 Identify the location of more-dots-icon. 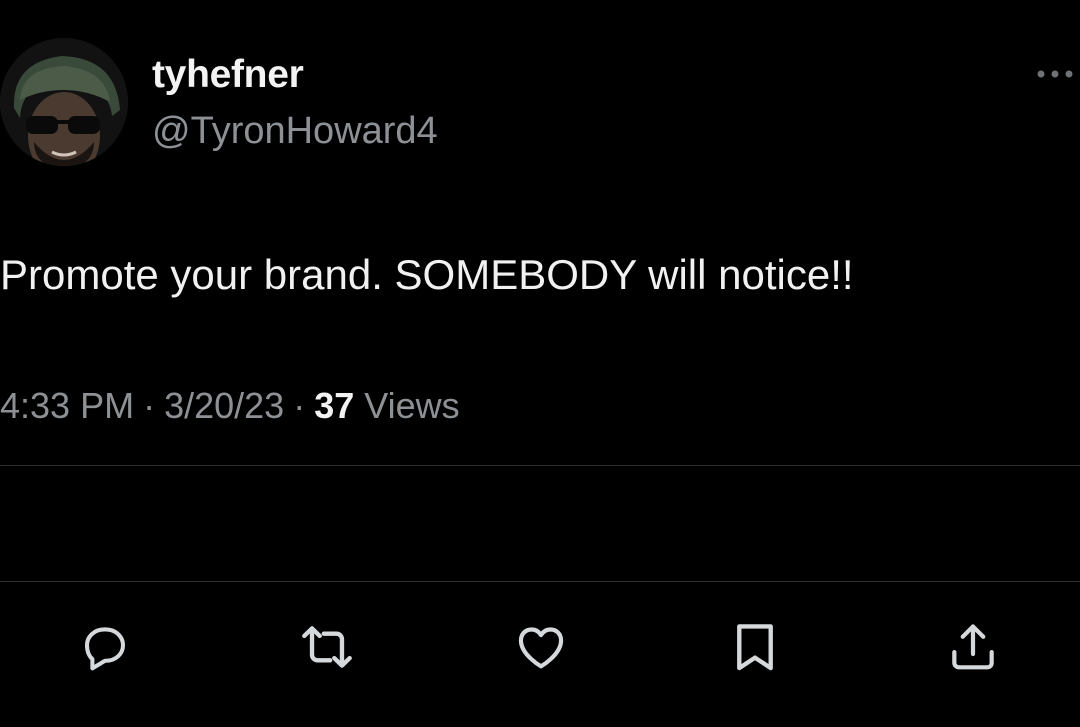
(1055, 74).